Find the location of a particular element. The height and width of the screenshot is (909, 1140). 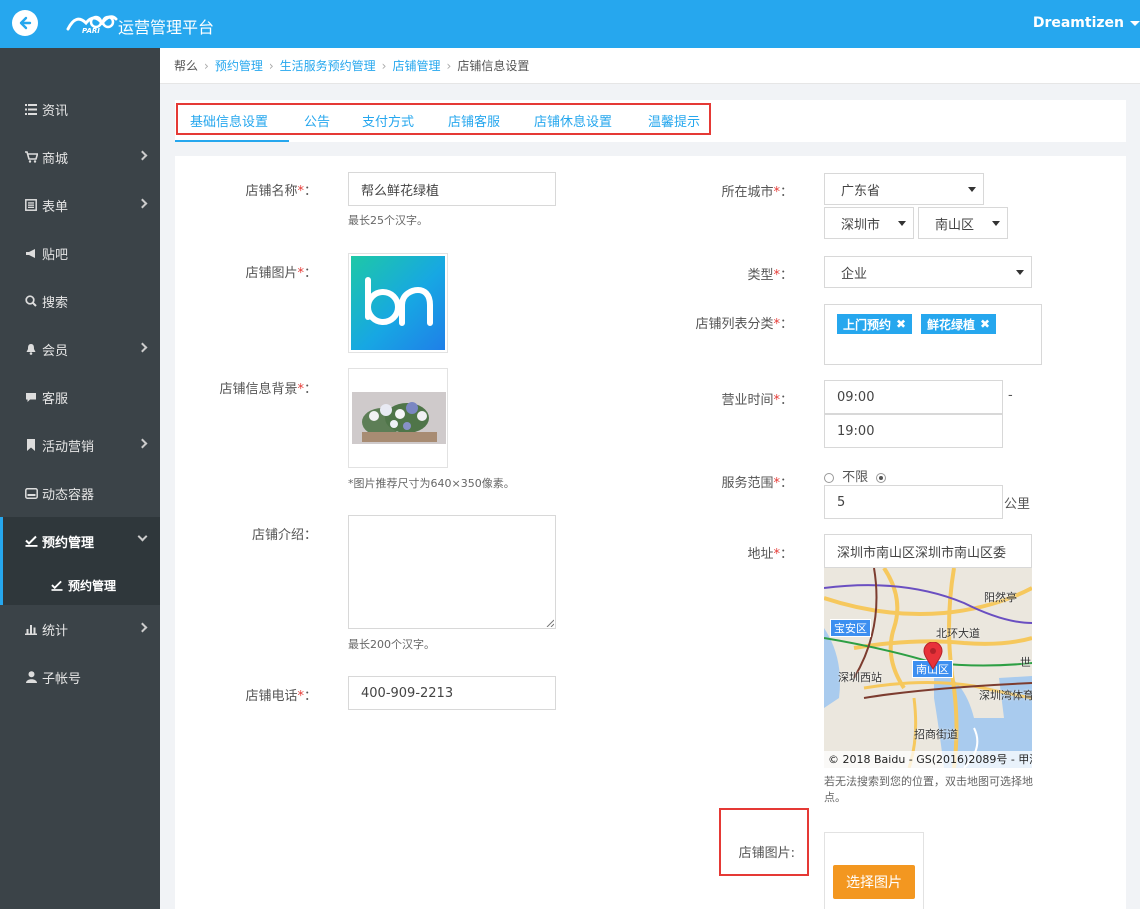

bell-icon is located at coordinates (31, 349).